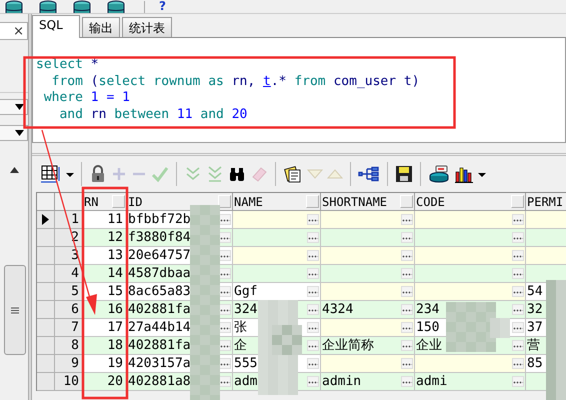 Image resolution: width=566 pixels, height=400 pixels. Describe the element at coordinates (105, 274) in the screenshot. I see `table-cell: 14` at that location.